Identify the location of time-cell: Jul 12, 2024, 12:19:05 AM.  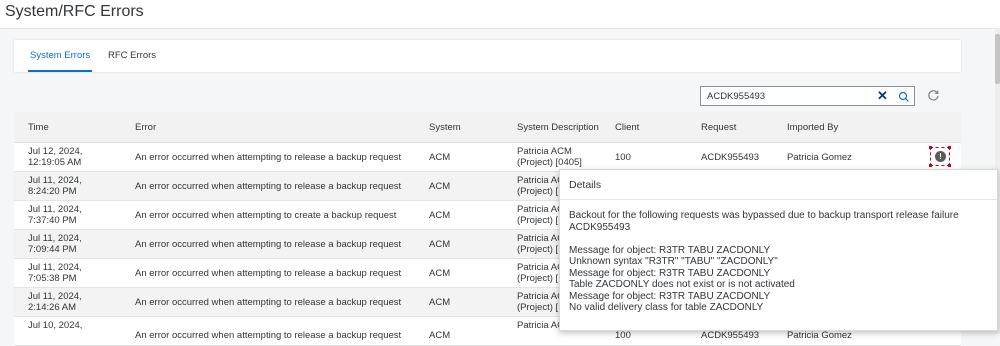
(55, 157).